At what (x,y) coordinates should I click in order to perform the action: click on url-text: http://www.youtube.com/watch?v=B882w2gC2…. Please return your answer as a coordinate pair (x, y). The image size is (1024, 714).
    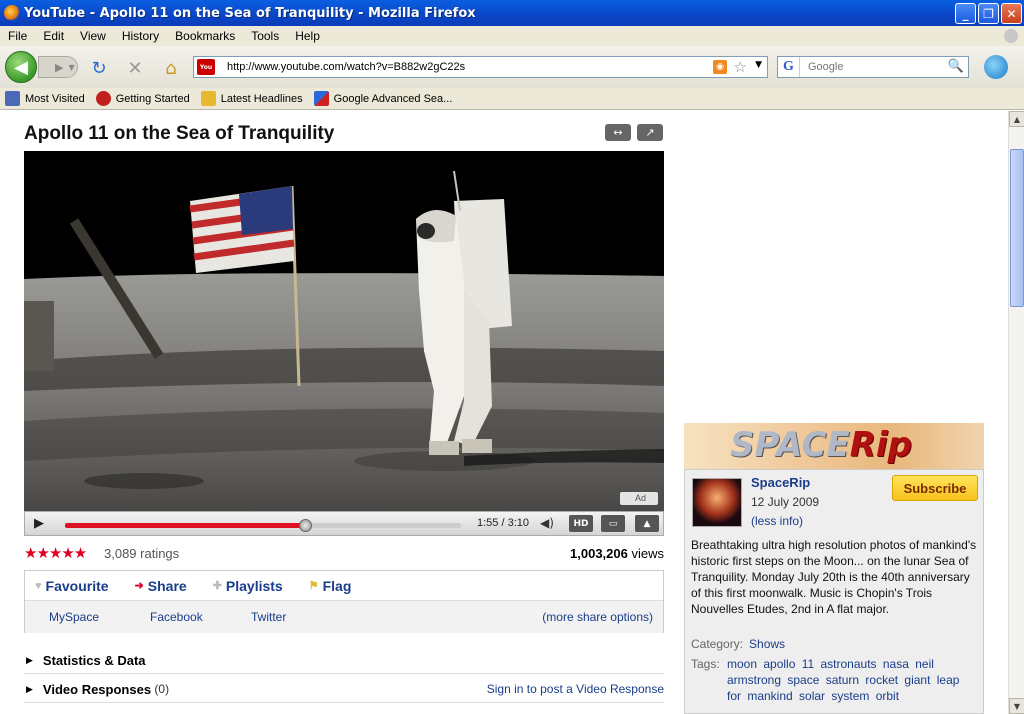
    Looking at the image, I should click on (346, 67).